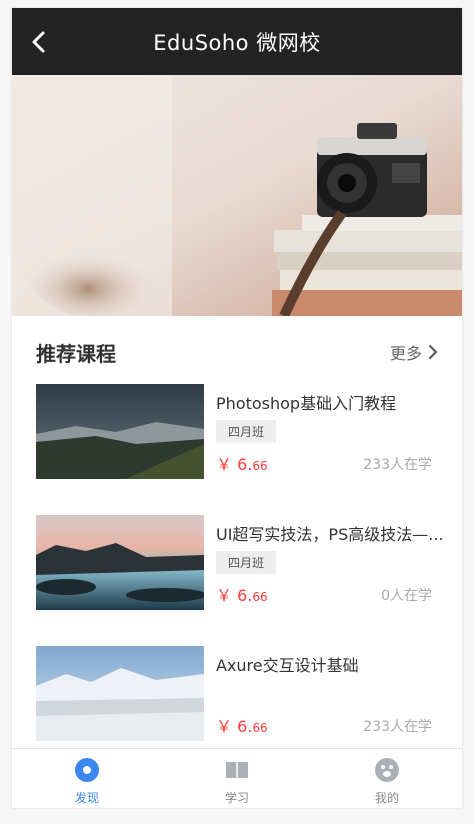 This screenshot has width=474, height=824. I want to click on more-link: 更多, so click(414, 352).